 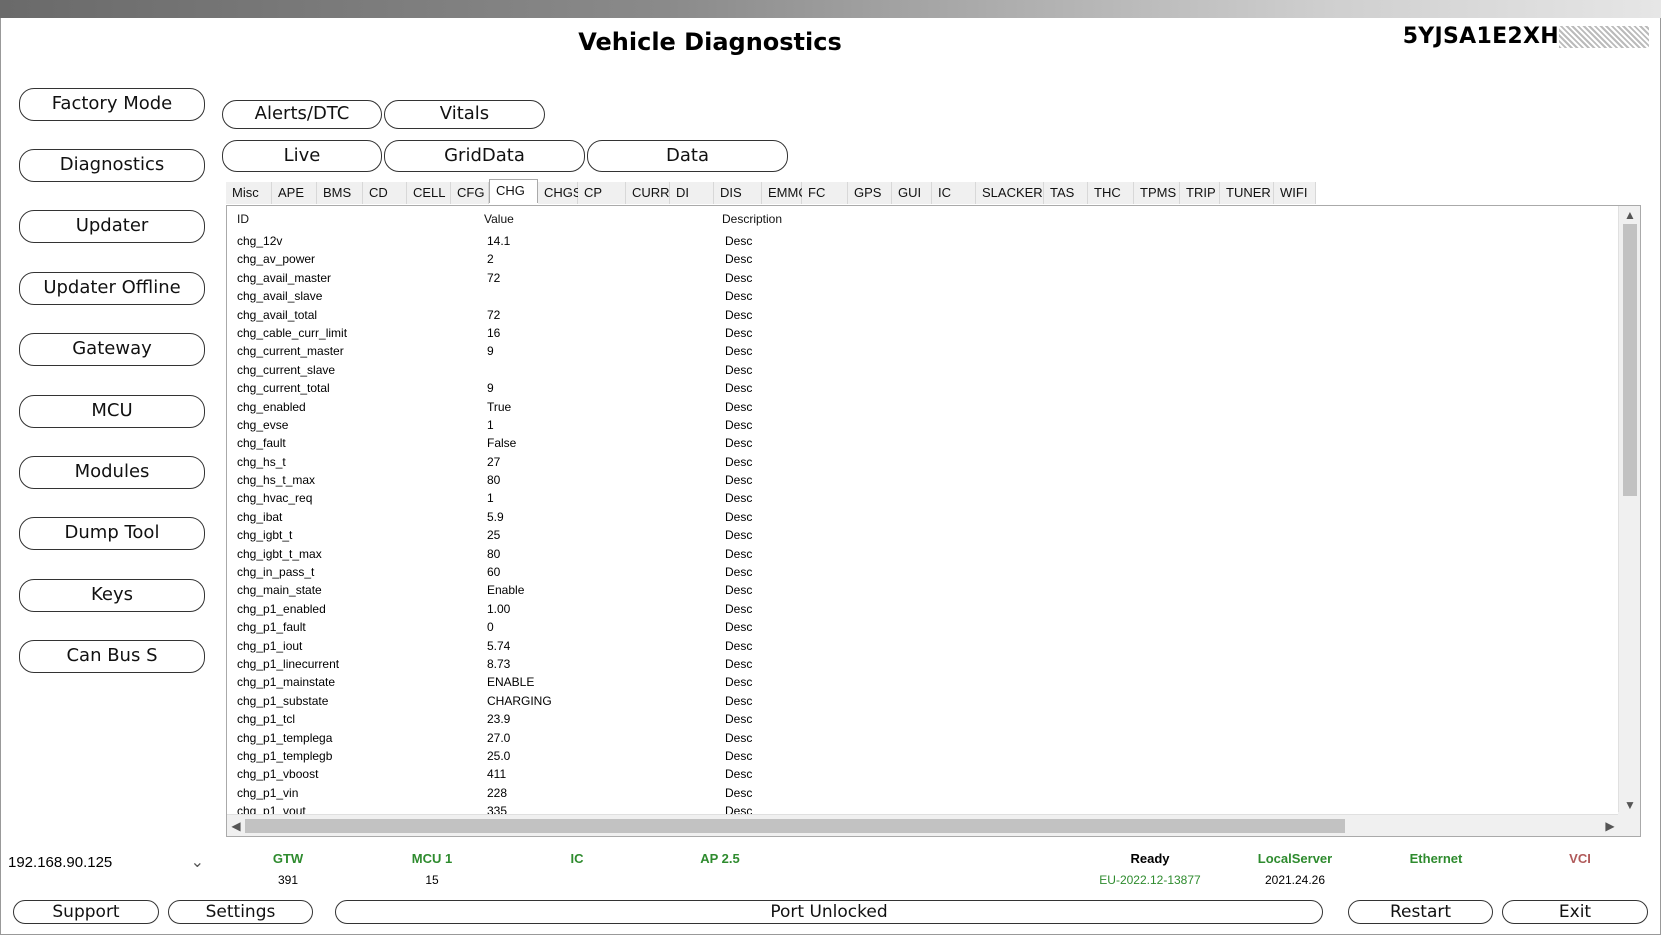 I want to click on table-row: chg_current_total 9 Desc, so click(x=922, y=388).